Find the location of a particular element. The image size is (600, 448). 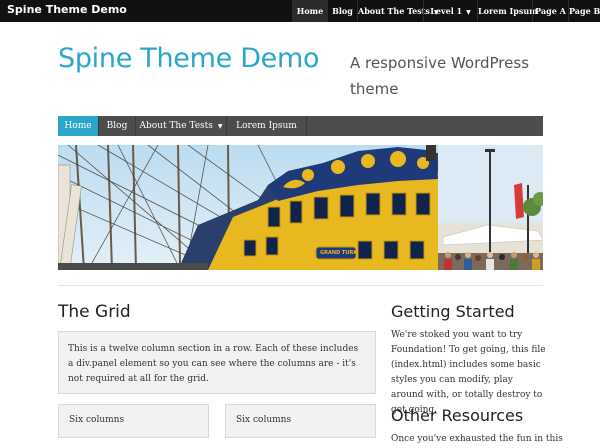

site-title: Spine Theme Demo is located at coordinates (189, 58).